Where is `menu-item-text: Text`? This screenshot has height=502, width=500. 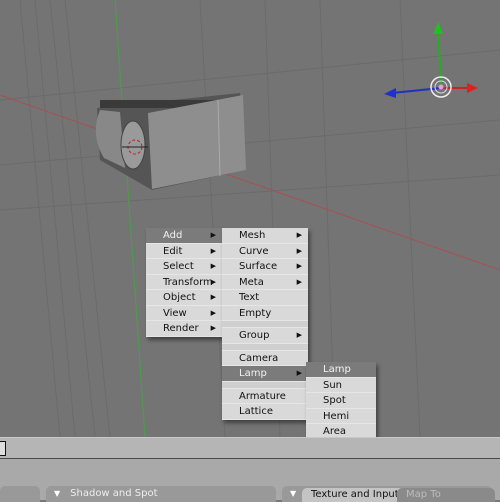 menu-item-text: Text is located at coordinates (265, 298).